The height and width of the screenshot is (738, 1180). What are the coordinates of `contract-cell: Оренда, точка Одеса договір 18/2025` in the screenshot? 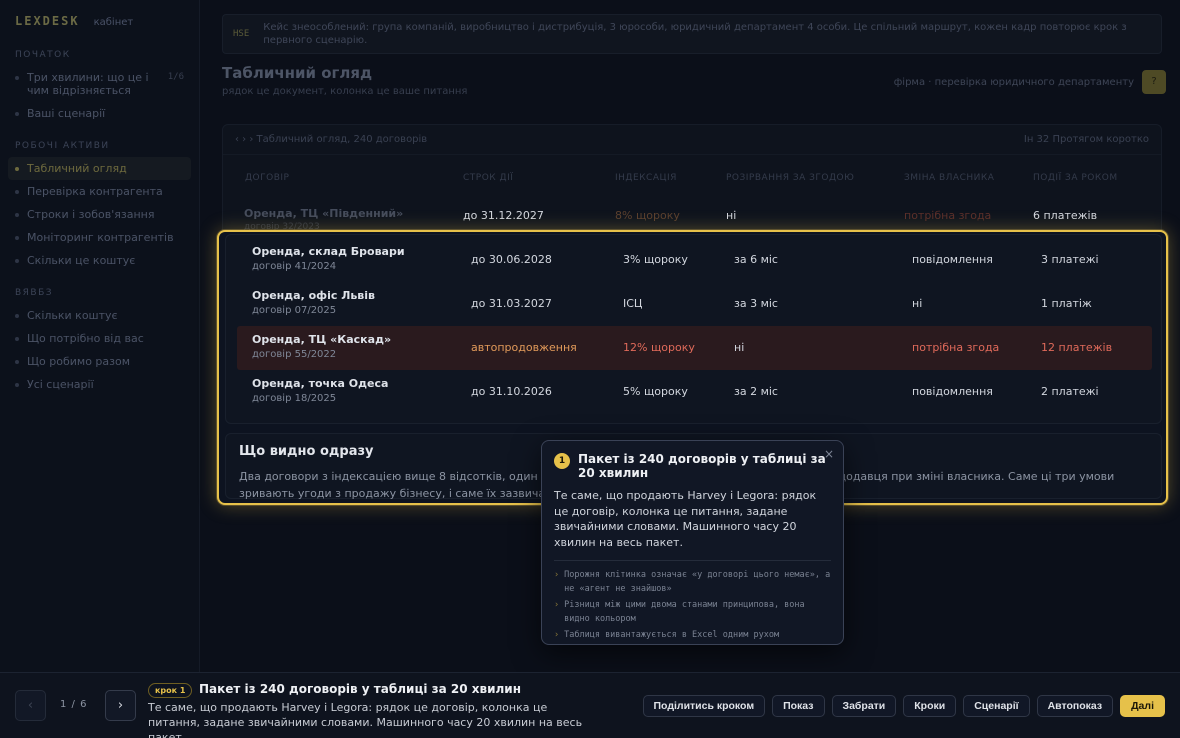 It's located at (320, 390).